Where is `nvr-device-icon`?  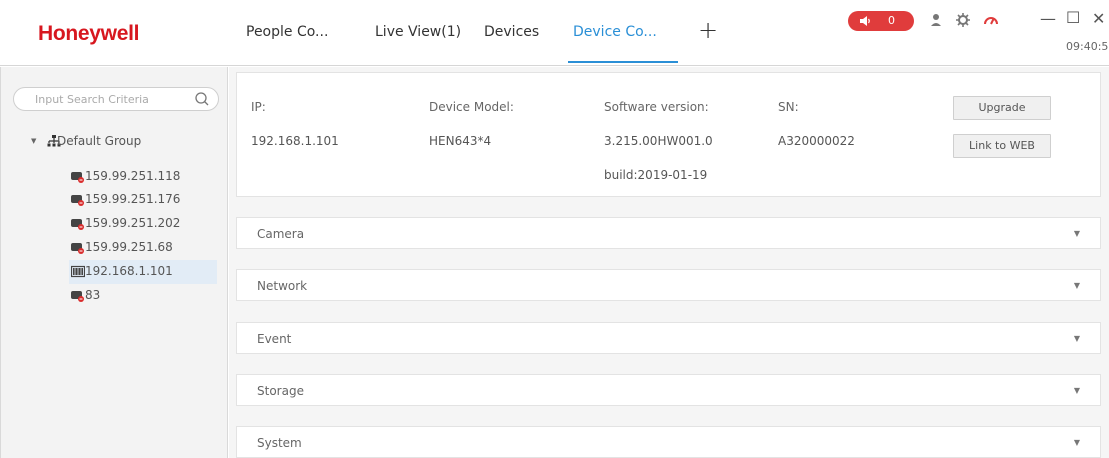 nvr-device-icon is located at coordinates (78, 271).